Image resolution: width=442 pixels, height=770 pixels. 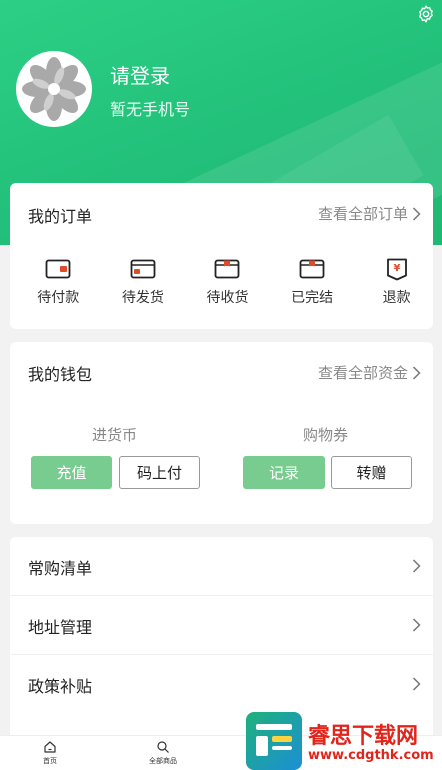 I want to click on view-all-orders-label: 查看全部订单, so click(x=362, y=214).